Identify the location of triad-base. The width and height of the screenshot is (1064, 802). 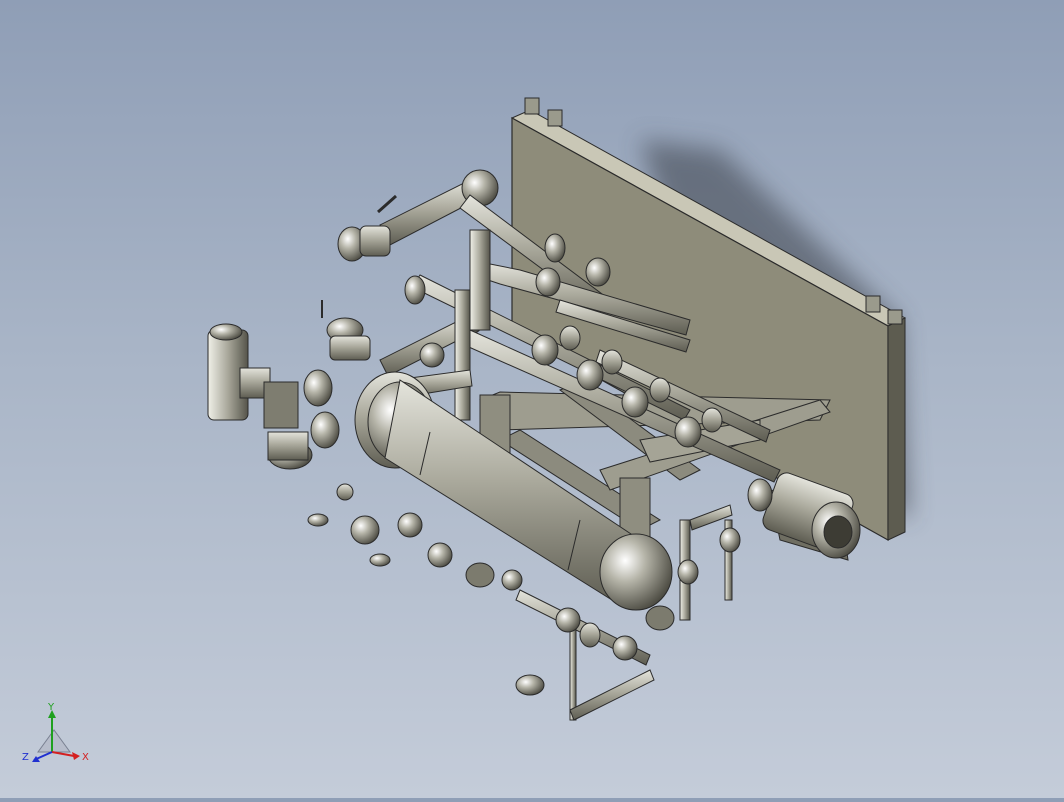
(54, 741).